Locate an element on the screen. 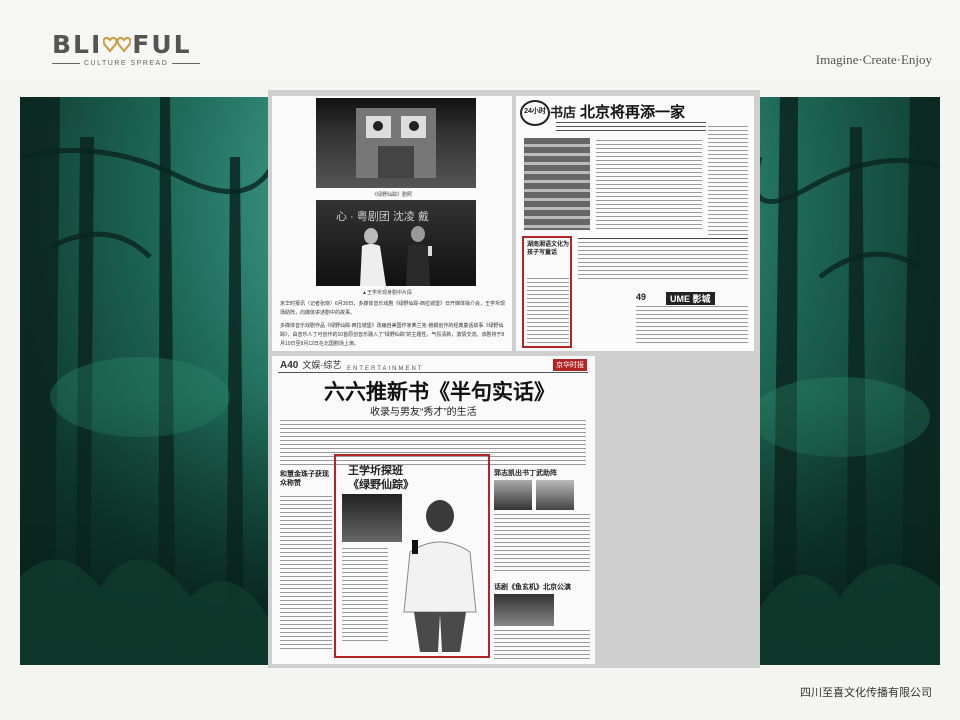 Image resolution: width=960 pixels, height=720 pixels. logo-sub-text: CULTURE SPREAD is located at coordinates (126, 63).